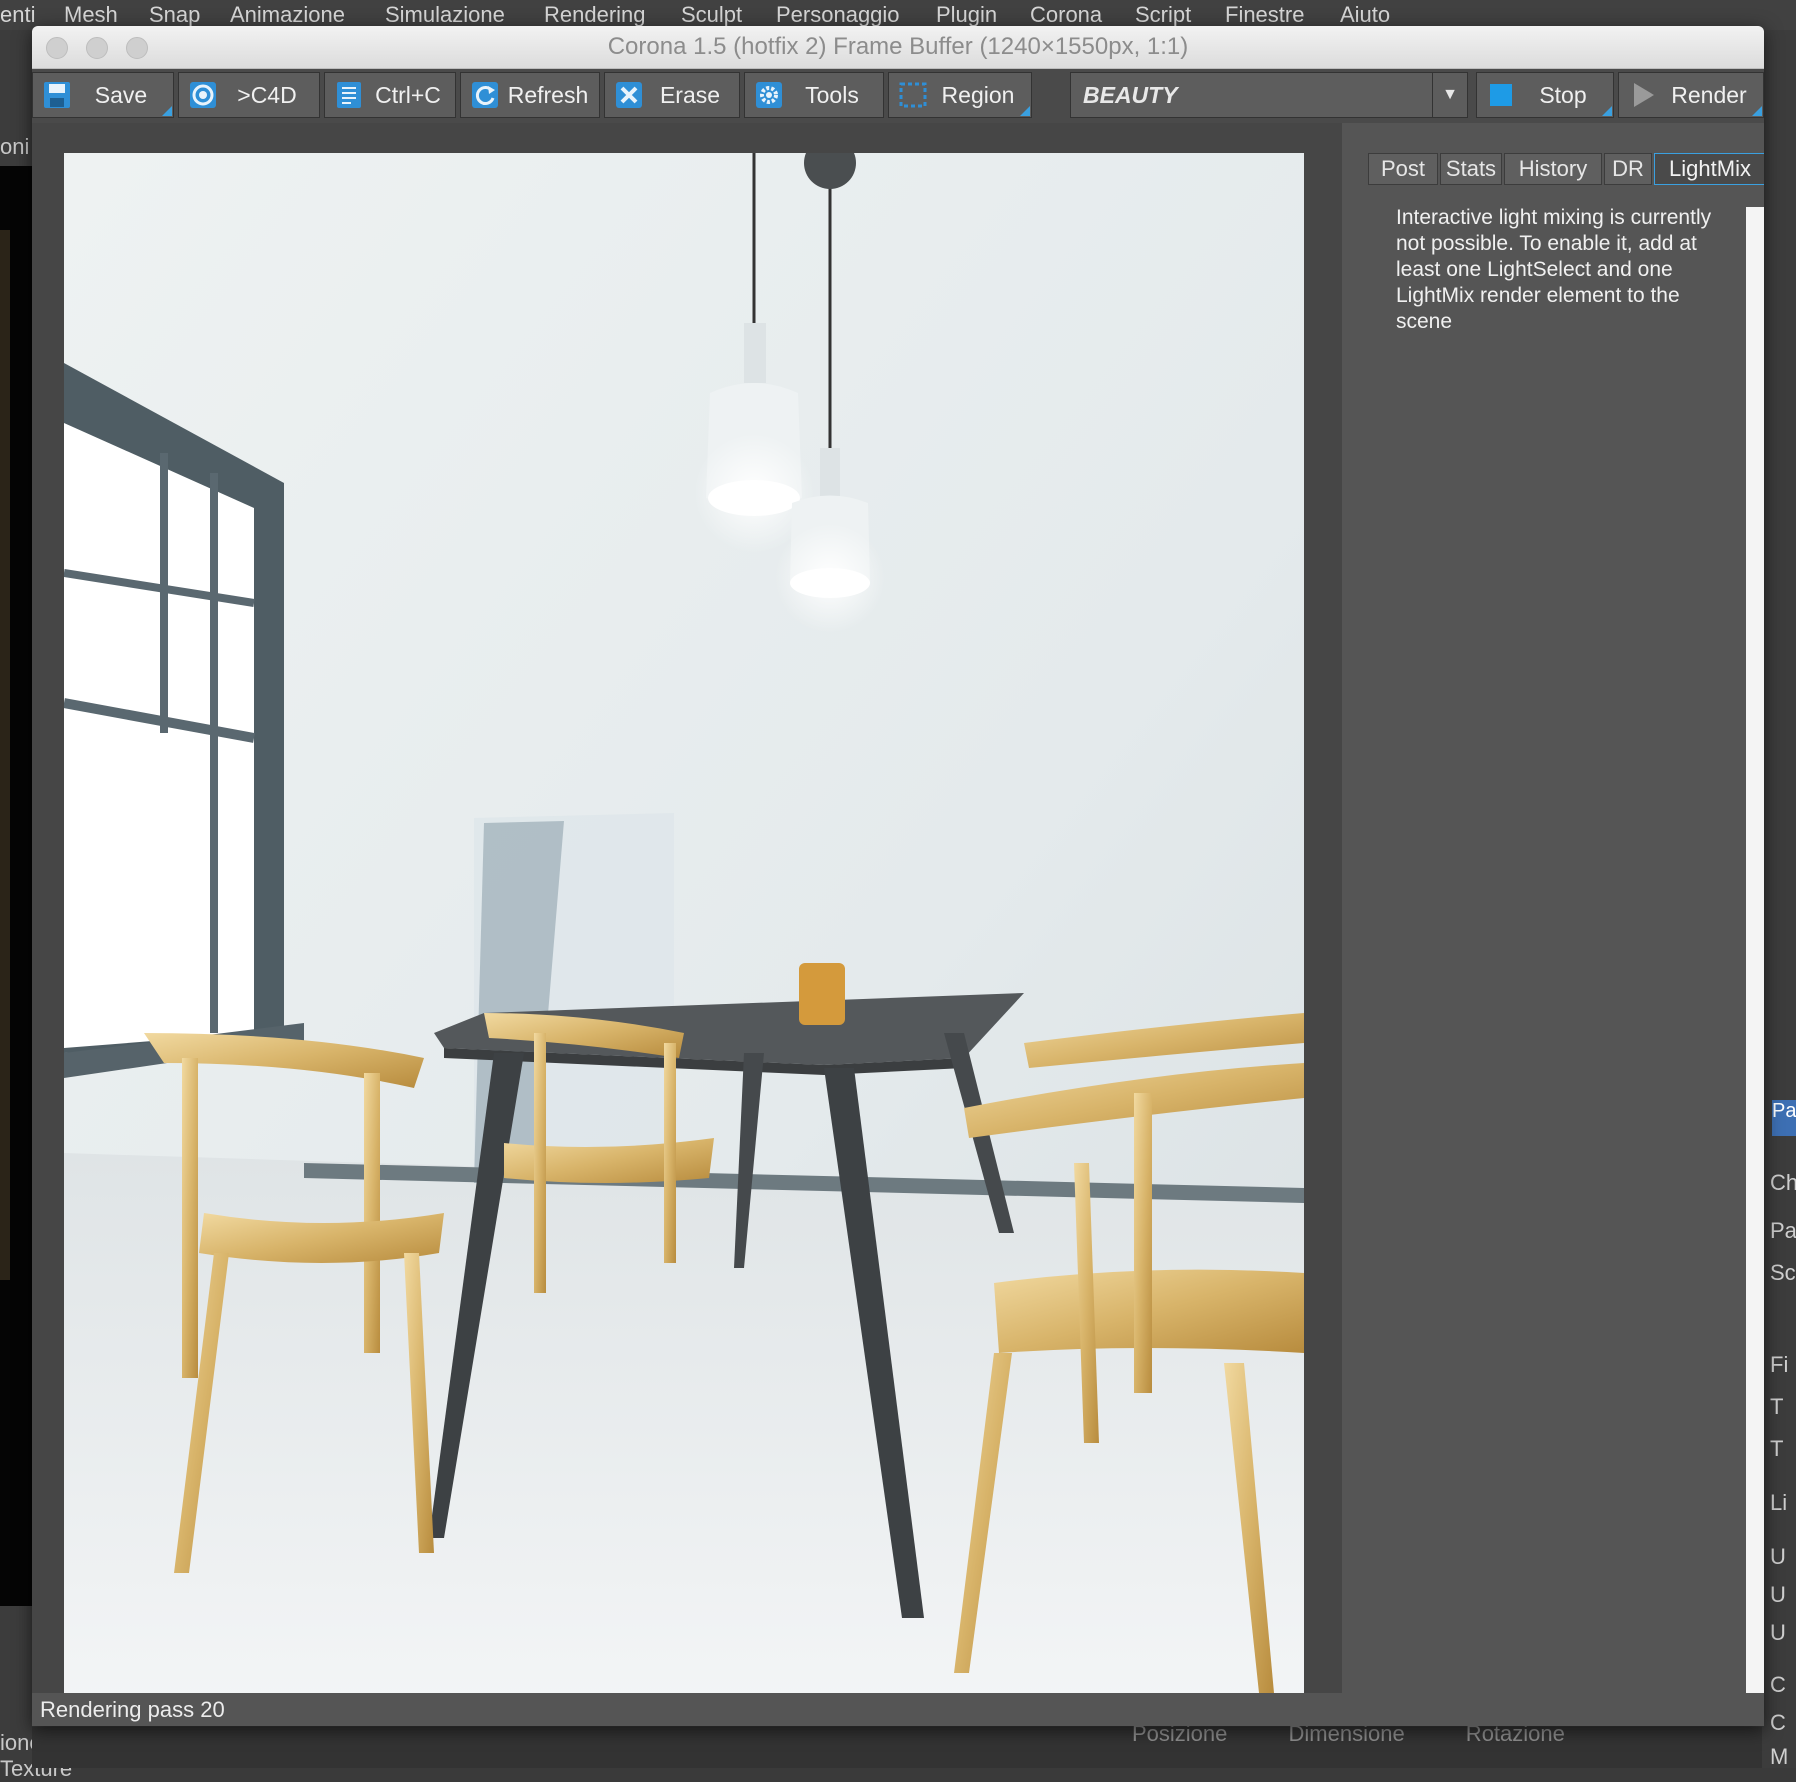 The height and width of the screenshot is (1782, 1796). I want to click on menu-item-animazione: Animazione, so click(287, 15).